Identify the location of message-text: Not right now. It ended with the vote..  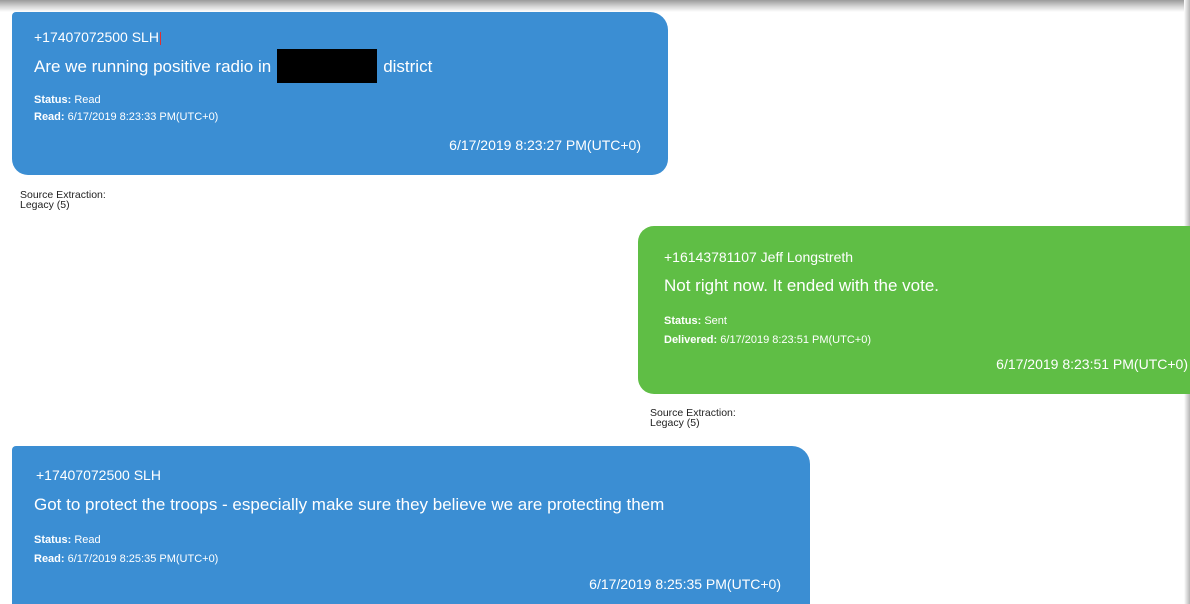
(801, 285).